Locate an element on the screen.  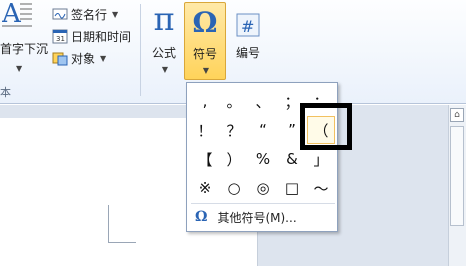
symbol-cell: 【 is located at coordinates (205, 159).